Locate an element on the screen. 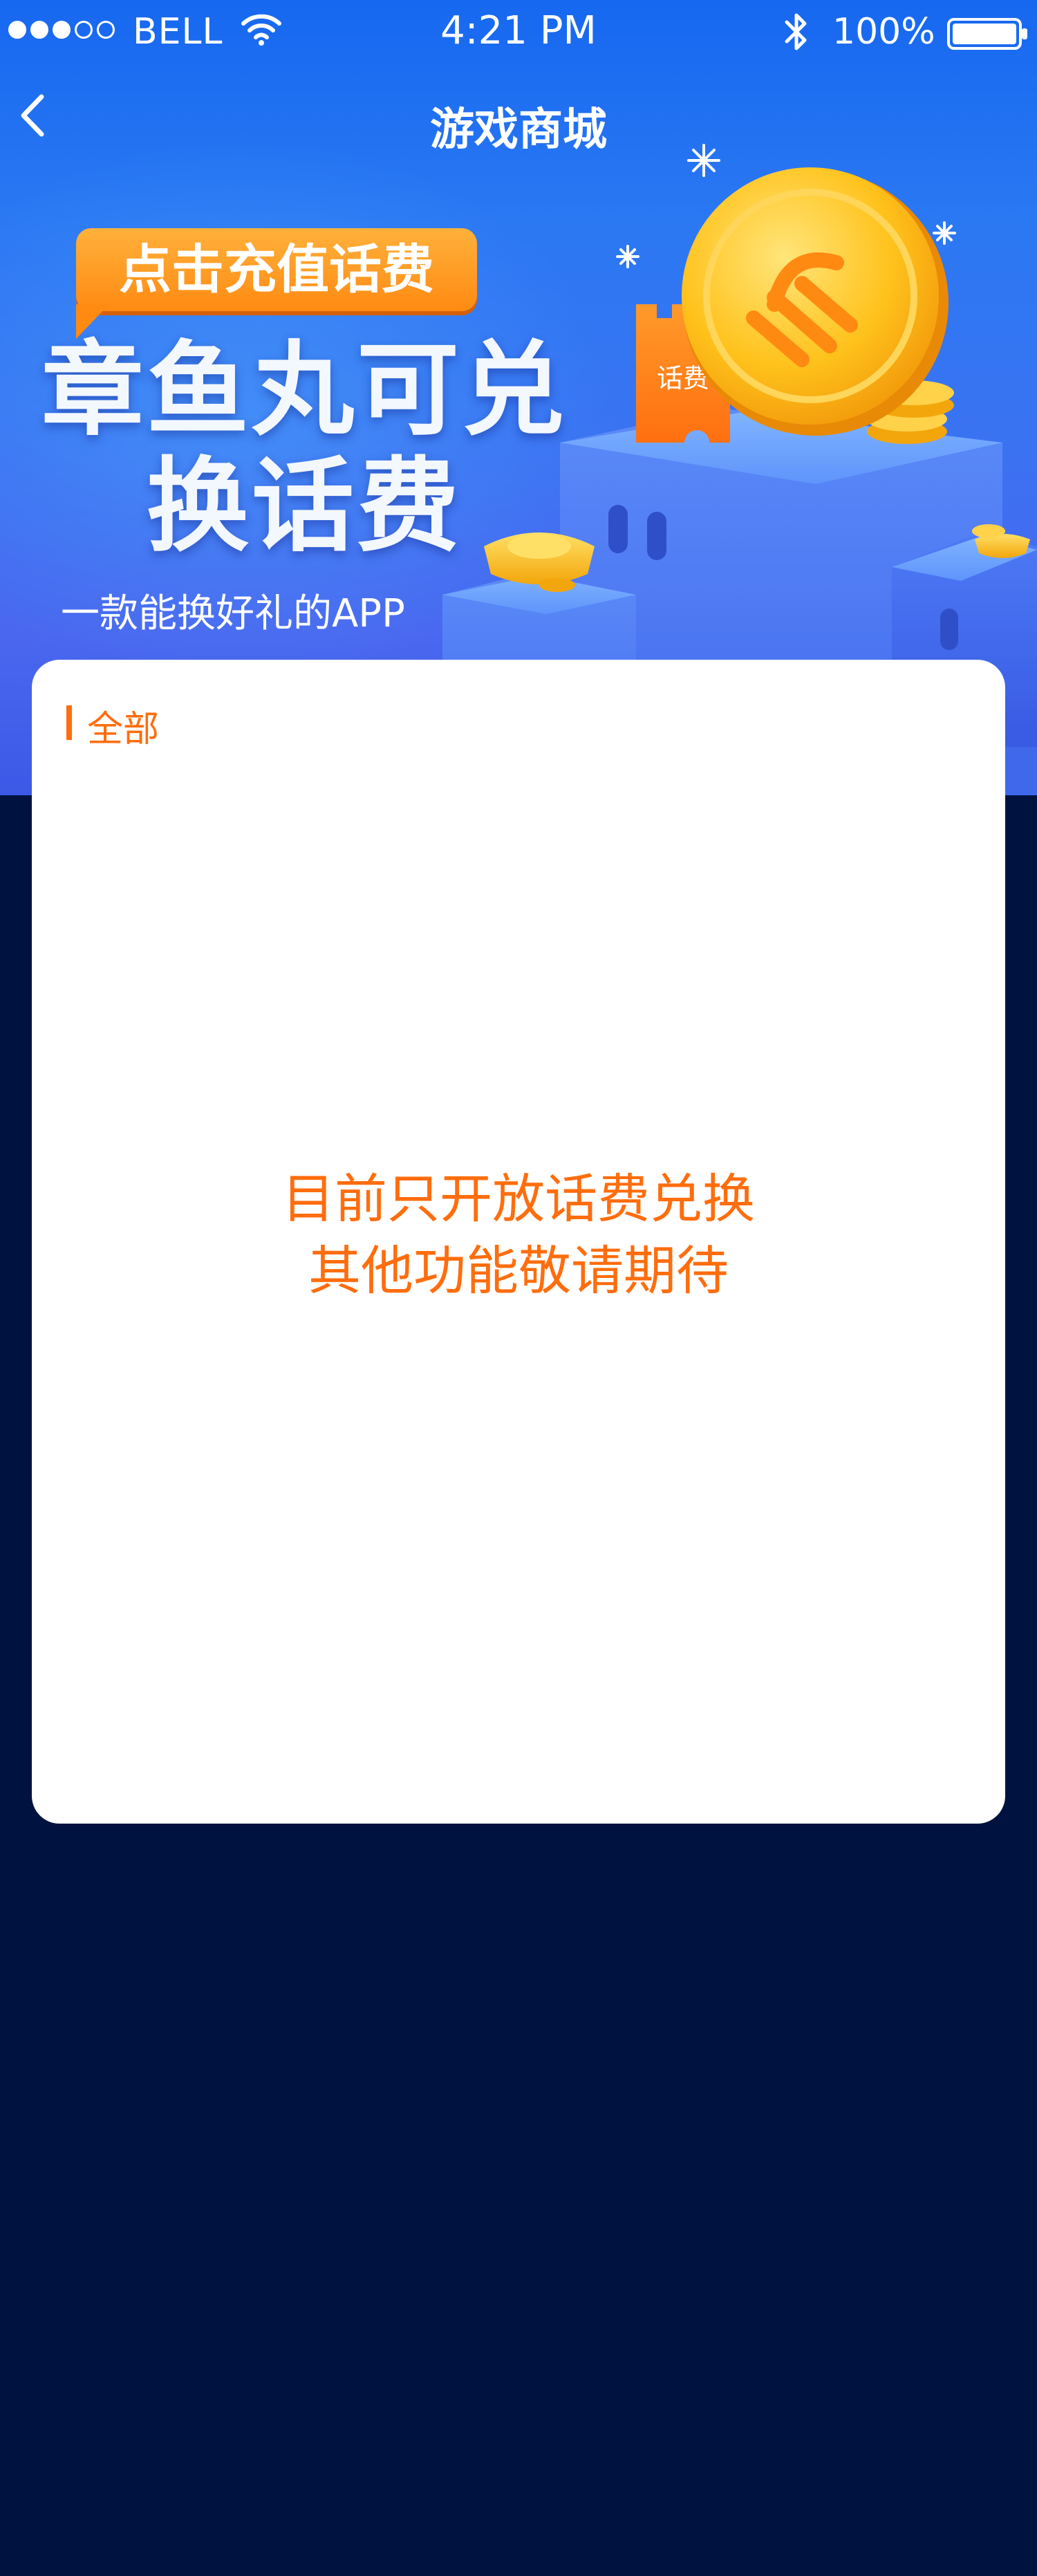 This screenshot has width=1037, height=2576. page-title: 游戏商城 is located at coordinates (518, 130).